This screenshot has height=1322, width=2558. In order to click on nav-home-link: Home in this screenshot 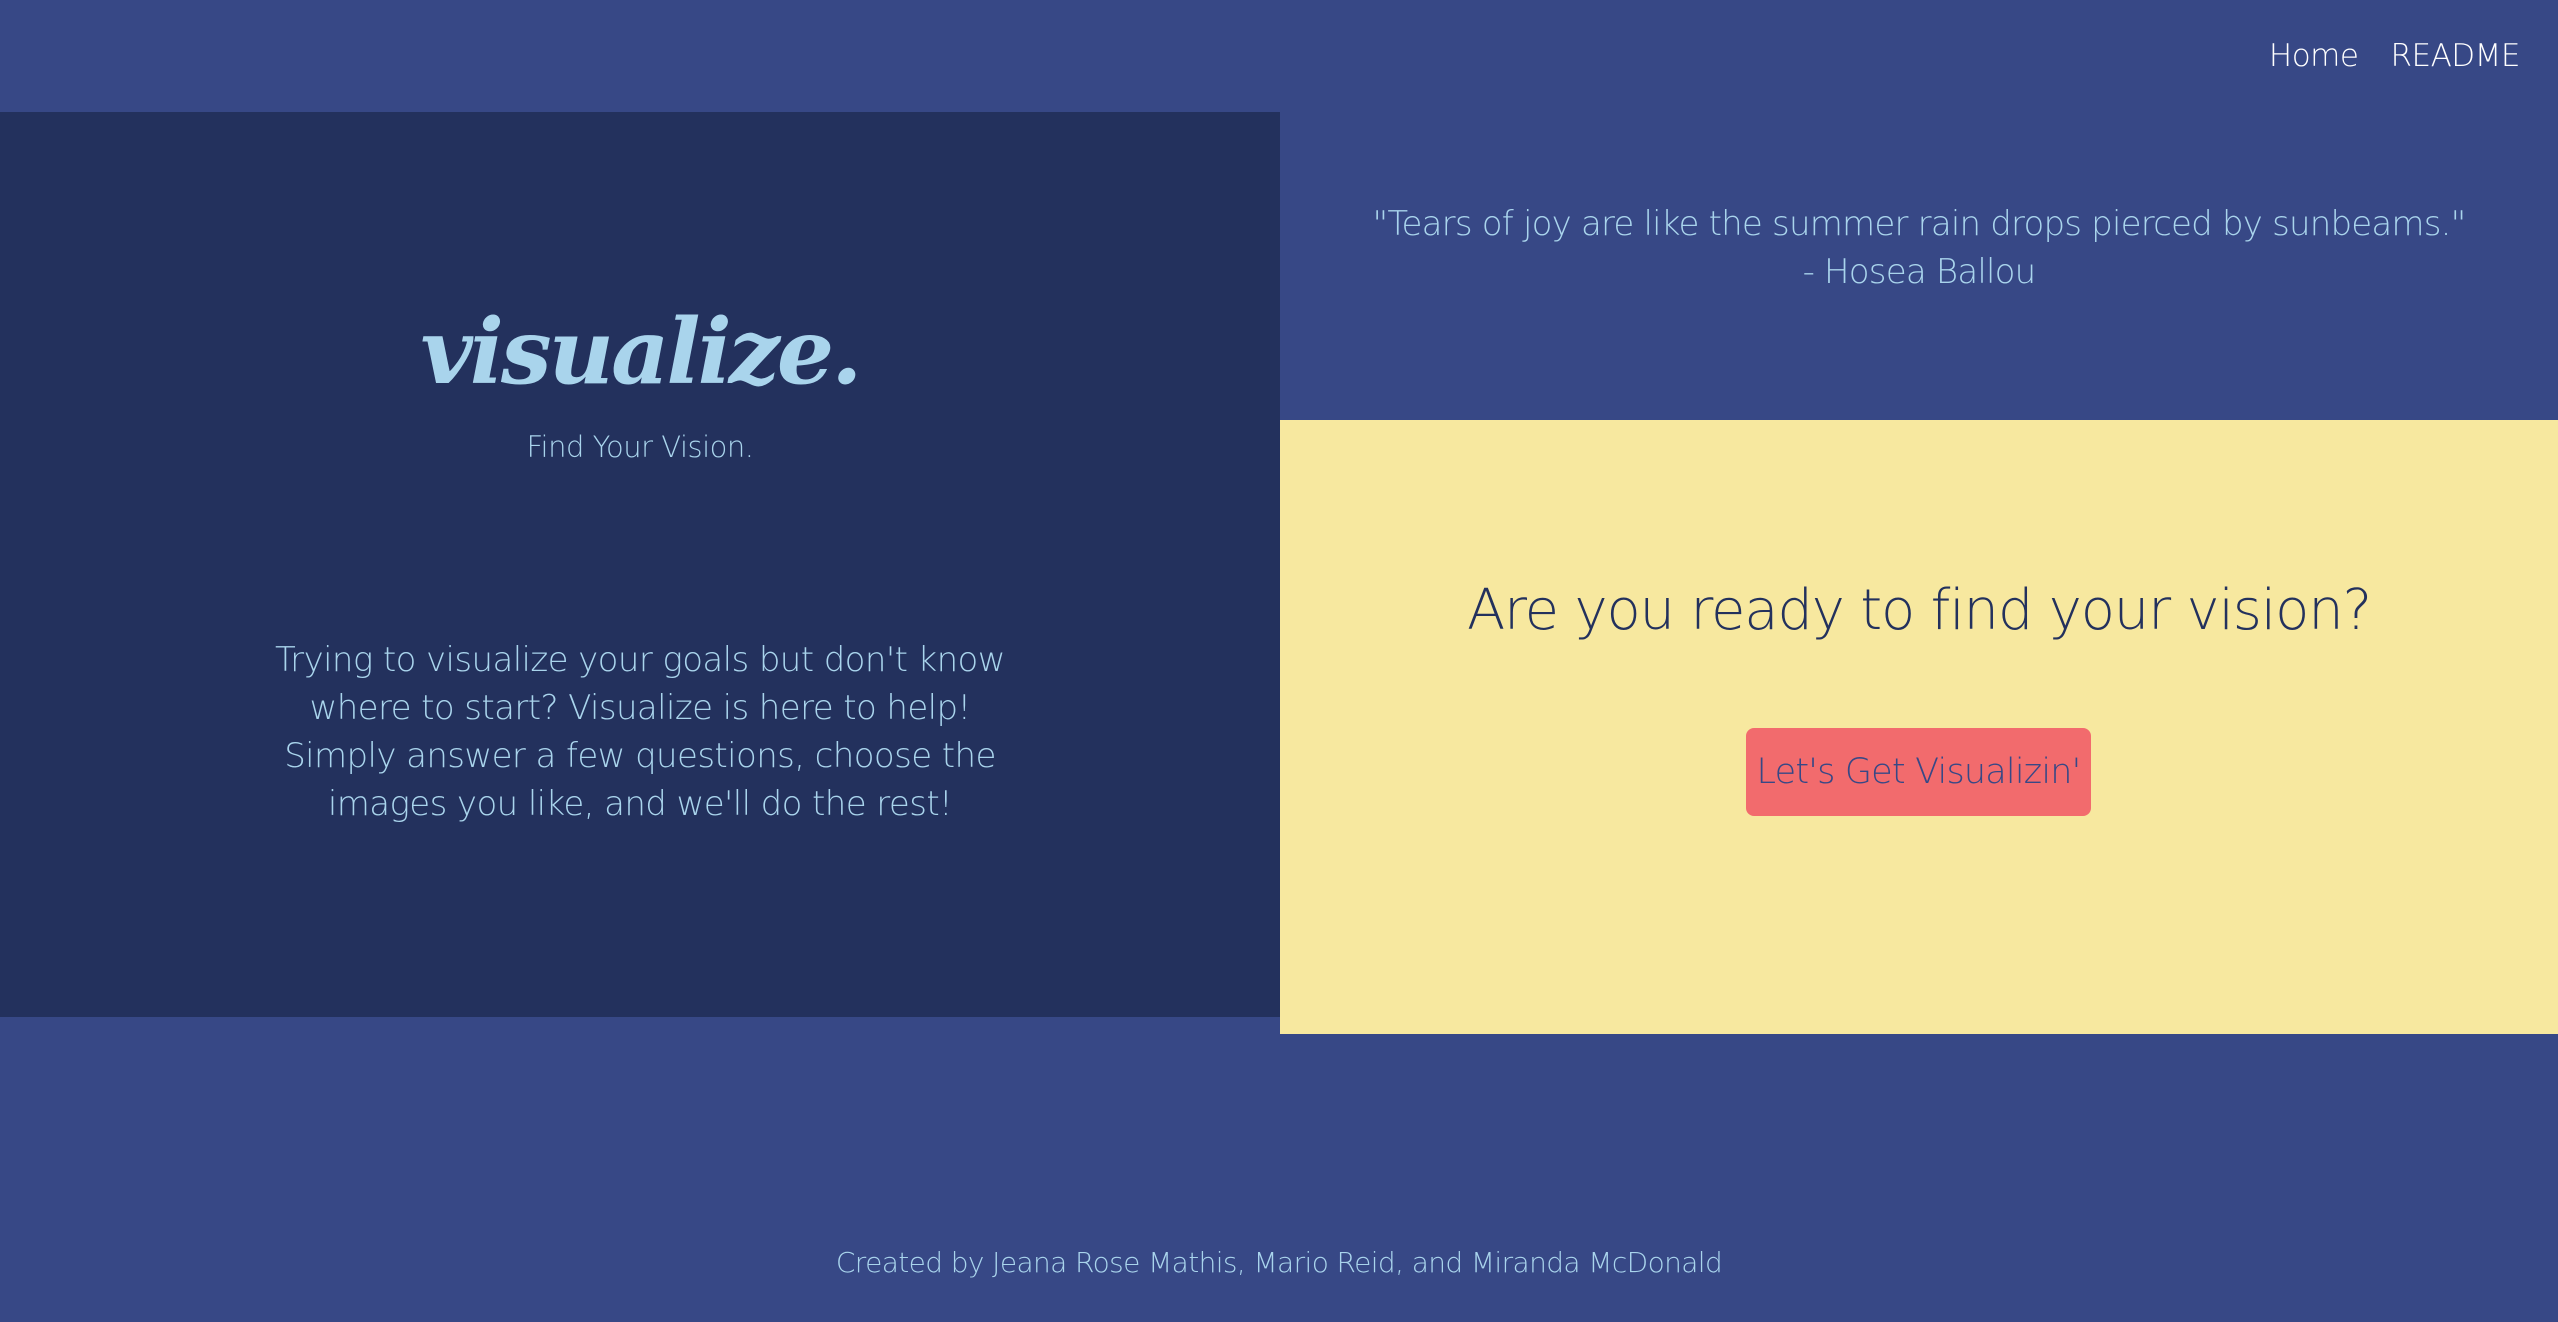, I will do `click(2314, 56)`.